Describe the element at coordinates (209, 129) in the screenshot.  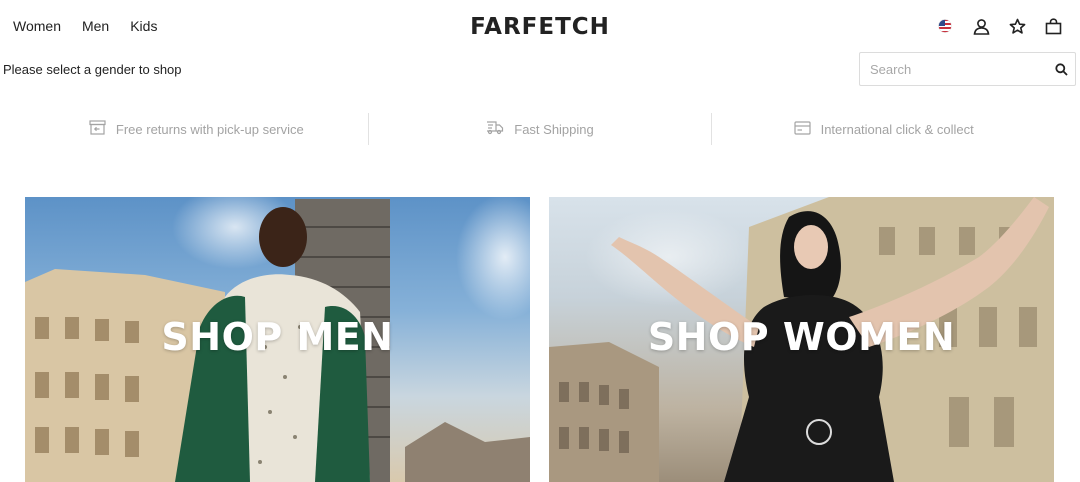
I see `benefit-returns-label: Free returns with pick-up service` at that location.